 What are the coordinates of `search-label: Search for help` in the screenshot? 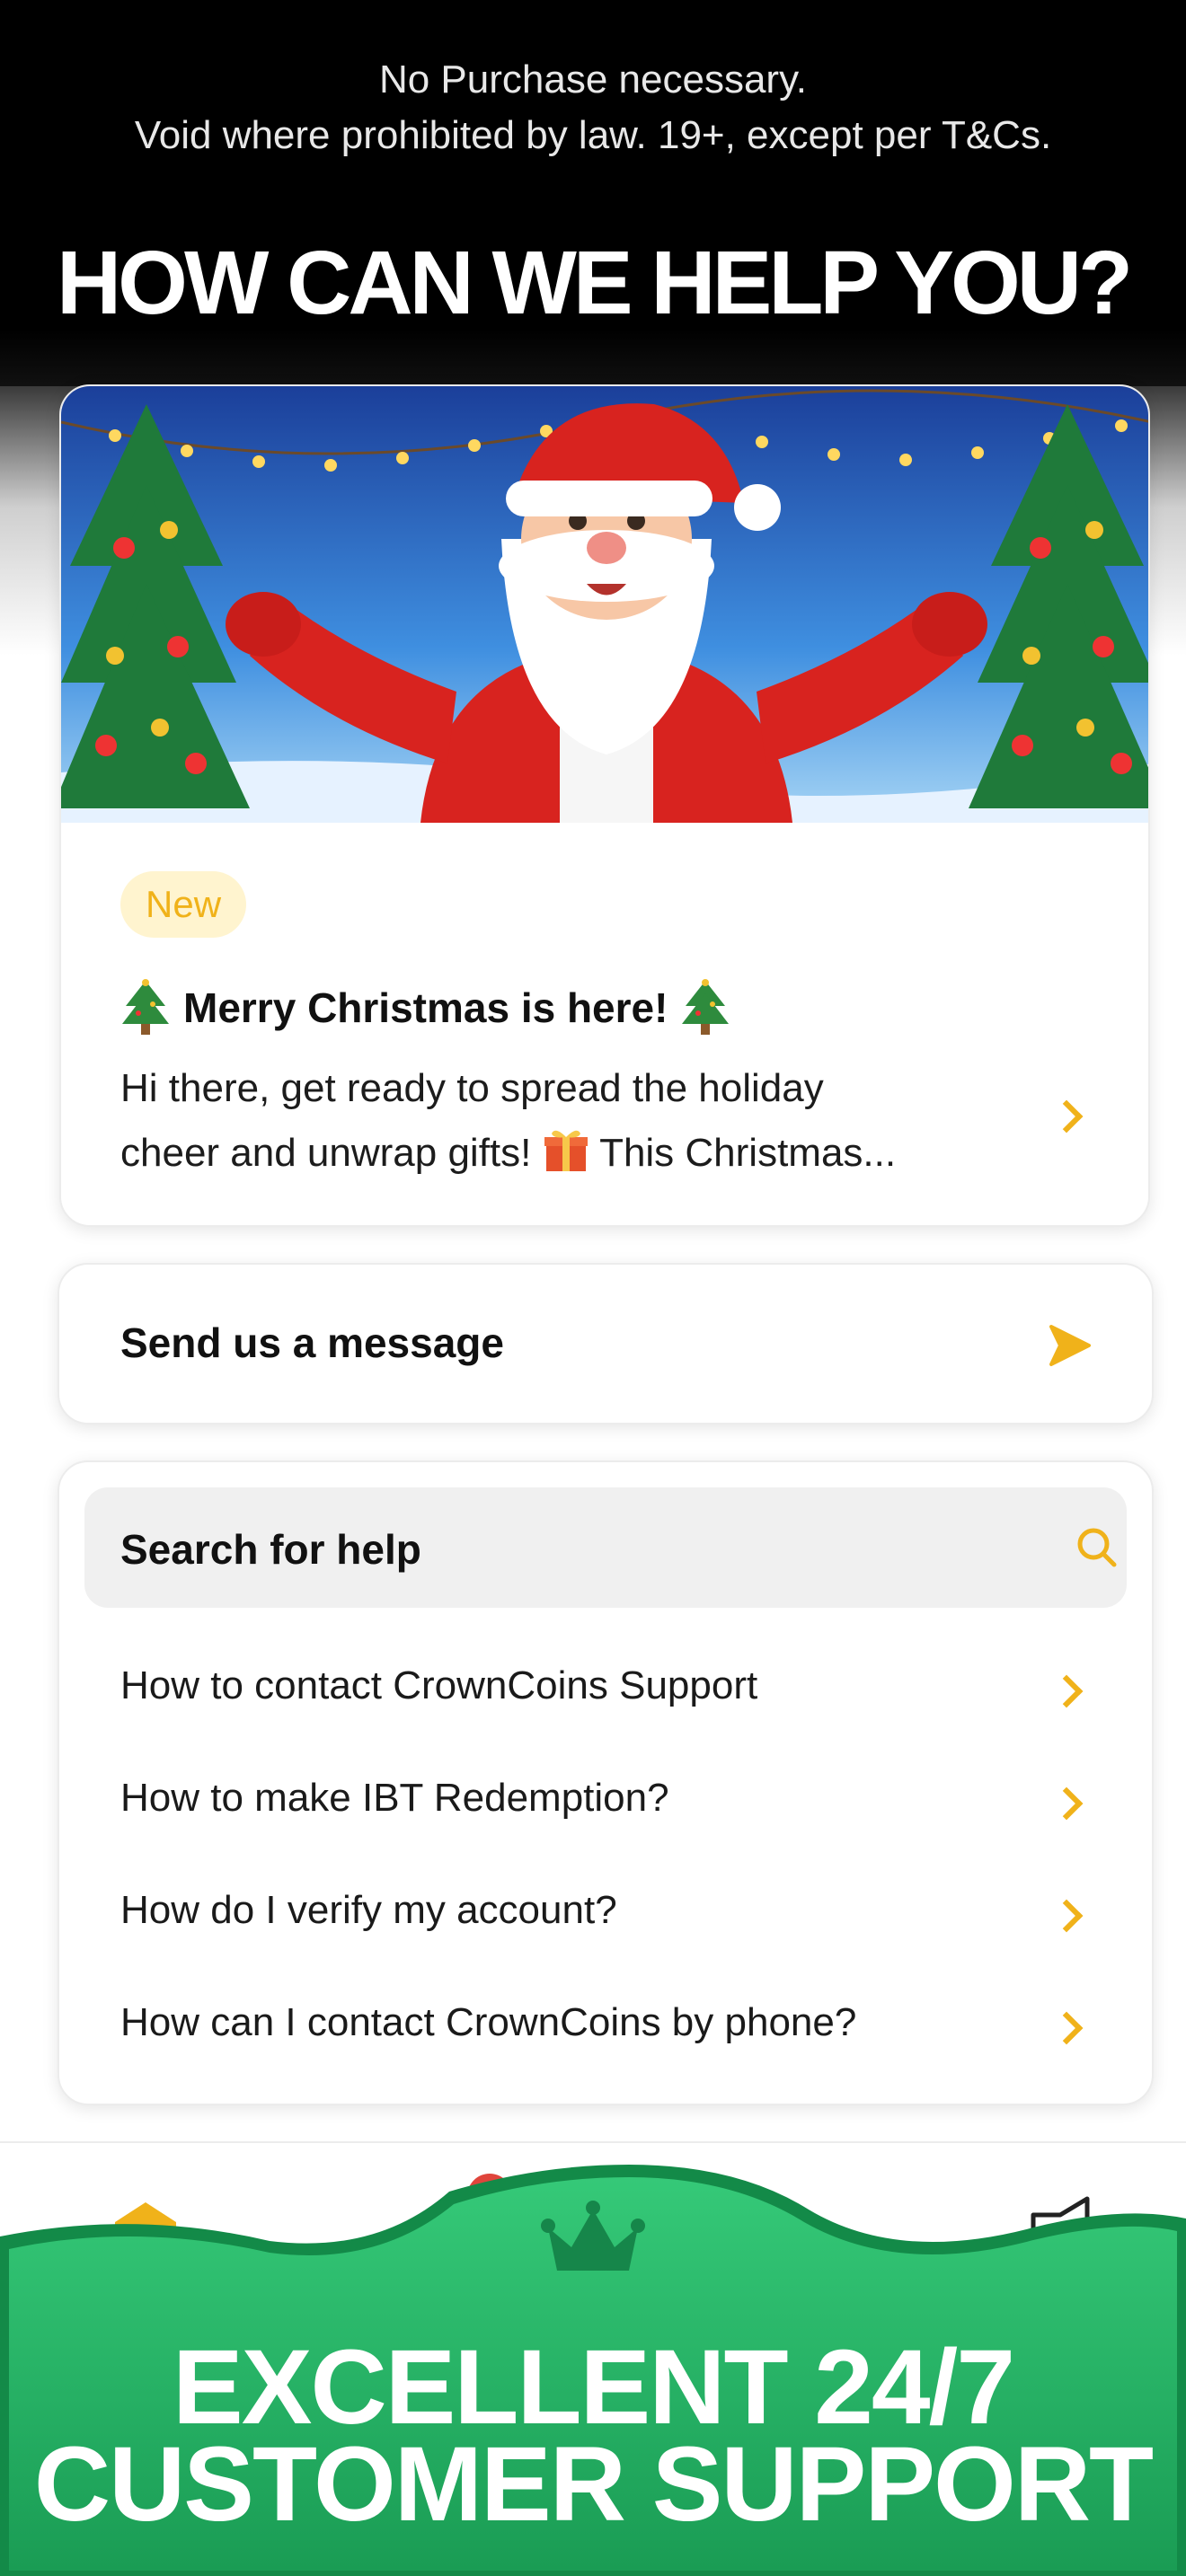 It's located at (270, 1549).